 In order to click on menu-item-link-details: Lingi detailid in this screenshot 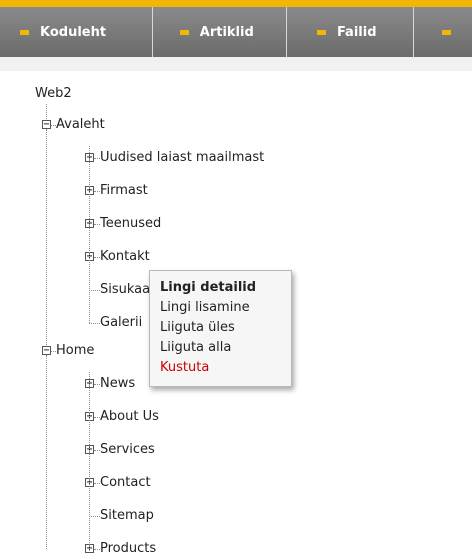, I will do `click(225, 288)`.